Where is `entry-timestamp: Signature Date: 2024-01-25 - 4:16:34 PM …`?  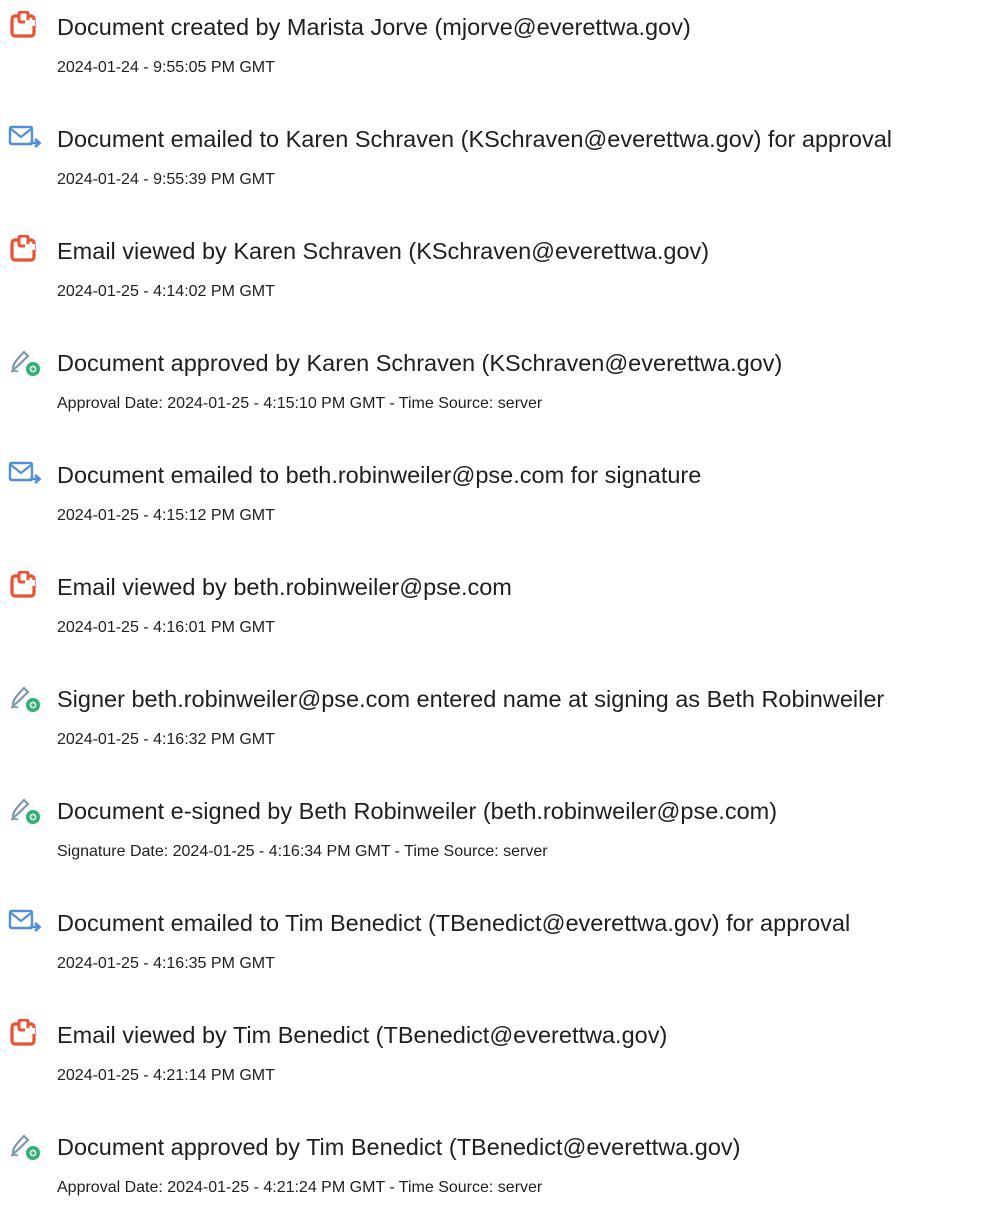
entry-timestamp: Signature Date: 2024-01-25 - 4:16:34 PM … is located at coordinates (302, 851).